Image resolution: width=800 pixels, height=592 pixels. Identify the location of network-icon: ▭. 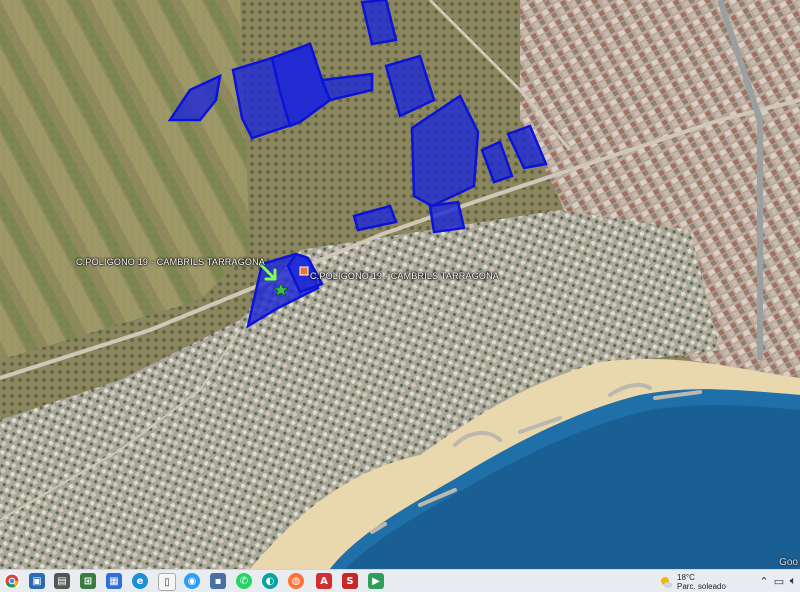
(779, 581).